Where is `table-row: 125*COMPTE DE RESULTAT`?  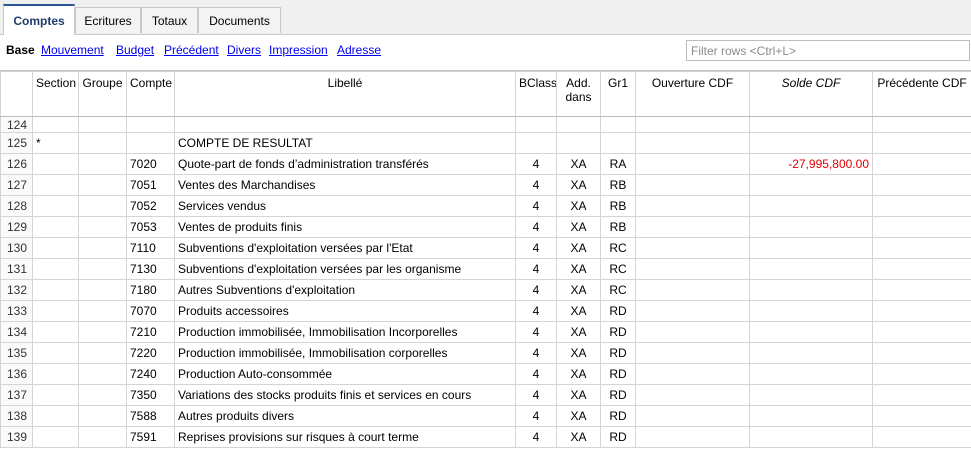
table-row: 125*COMPTE DE RESULTAT is located at coordinates (486, 143).